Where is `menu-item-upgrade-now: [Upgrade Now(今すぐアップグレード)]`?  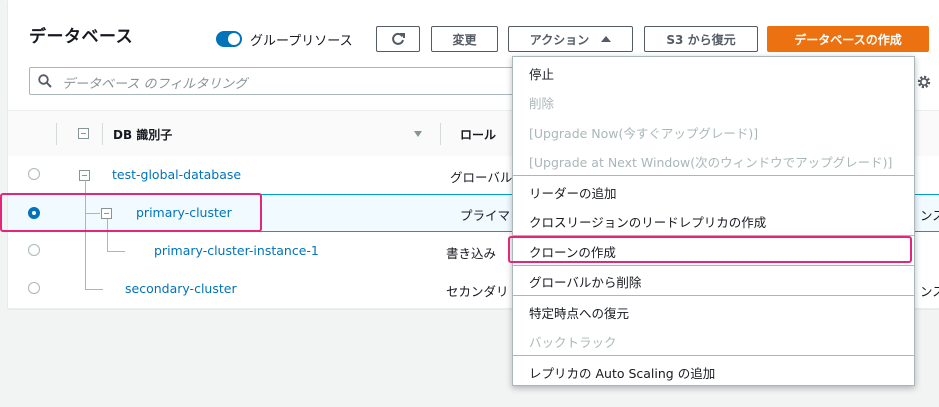
menu-item-upgrade-now: [Upgrade Now(今すぐアップグレード)] is located at coordinates (644, 133).